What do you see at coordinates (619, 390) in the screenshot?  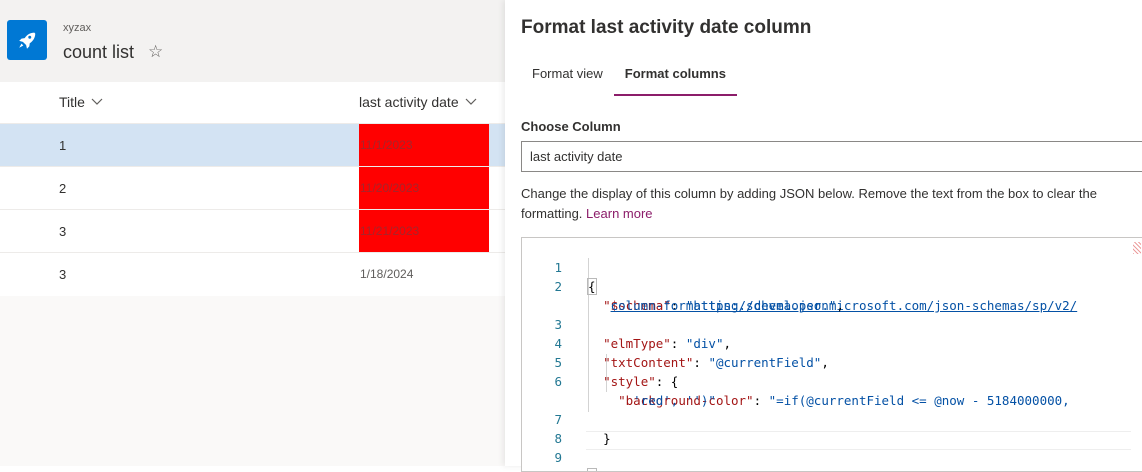 I see `code-line: 'red', '')"` at bounding box center [619, 390].